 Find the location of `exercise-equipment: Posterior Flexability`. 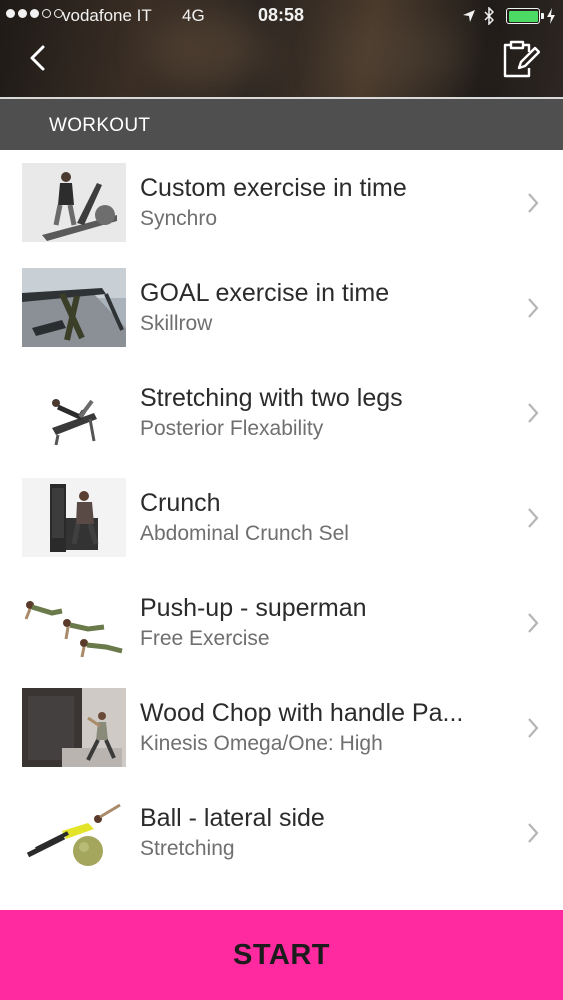

exercise-equipment: Posterior Flexability is located at coordinates (232, 428).